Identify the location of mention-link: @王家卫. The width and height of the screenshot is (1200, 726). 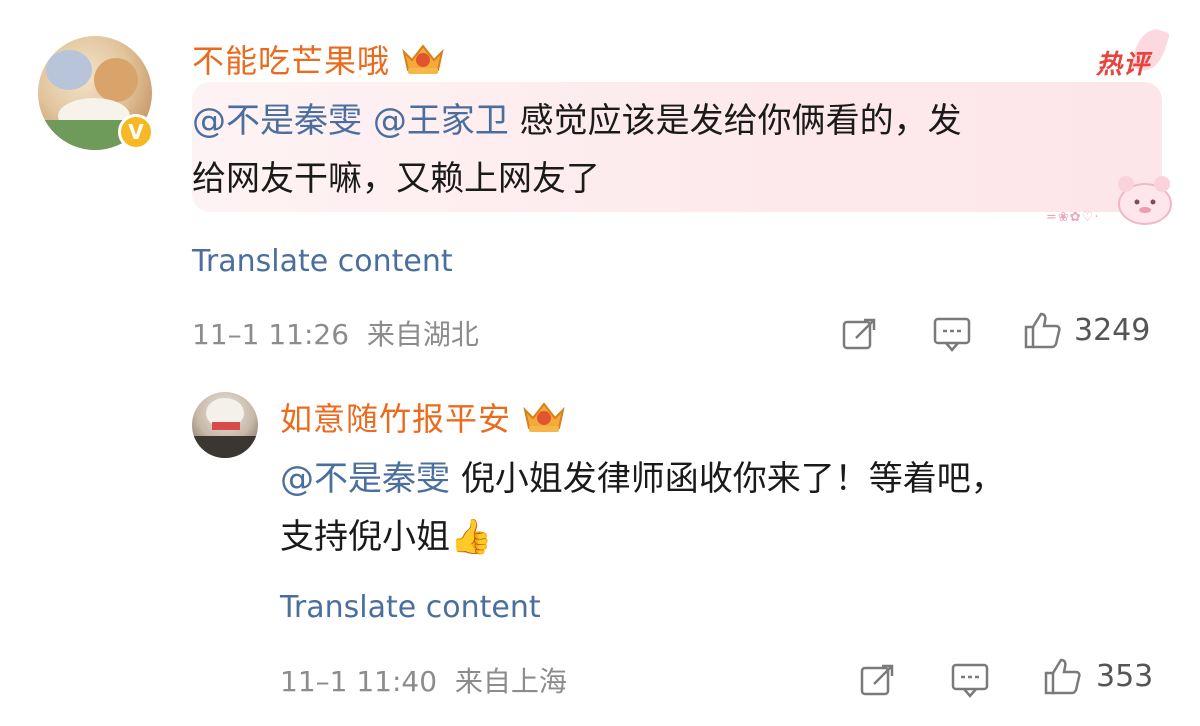
(441, 121).